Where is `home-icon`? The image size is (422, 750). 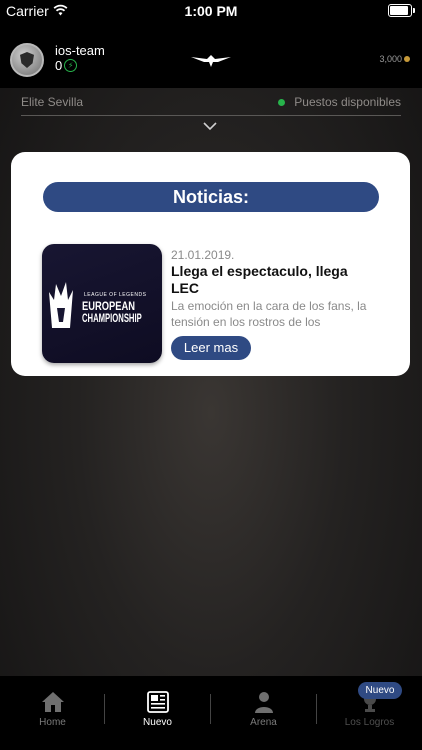
home-icon is located at coordinates (53, 702).